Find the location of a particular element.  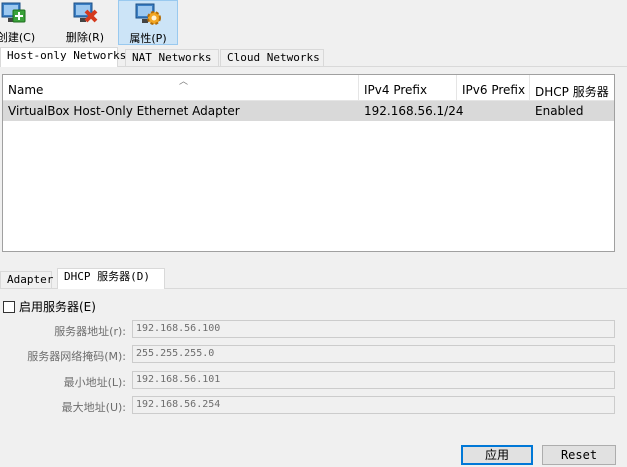

apply-button: 应用 is located at coordinates (497, 455).